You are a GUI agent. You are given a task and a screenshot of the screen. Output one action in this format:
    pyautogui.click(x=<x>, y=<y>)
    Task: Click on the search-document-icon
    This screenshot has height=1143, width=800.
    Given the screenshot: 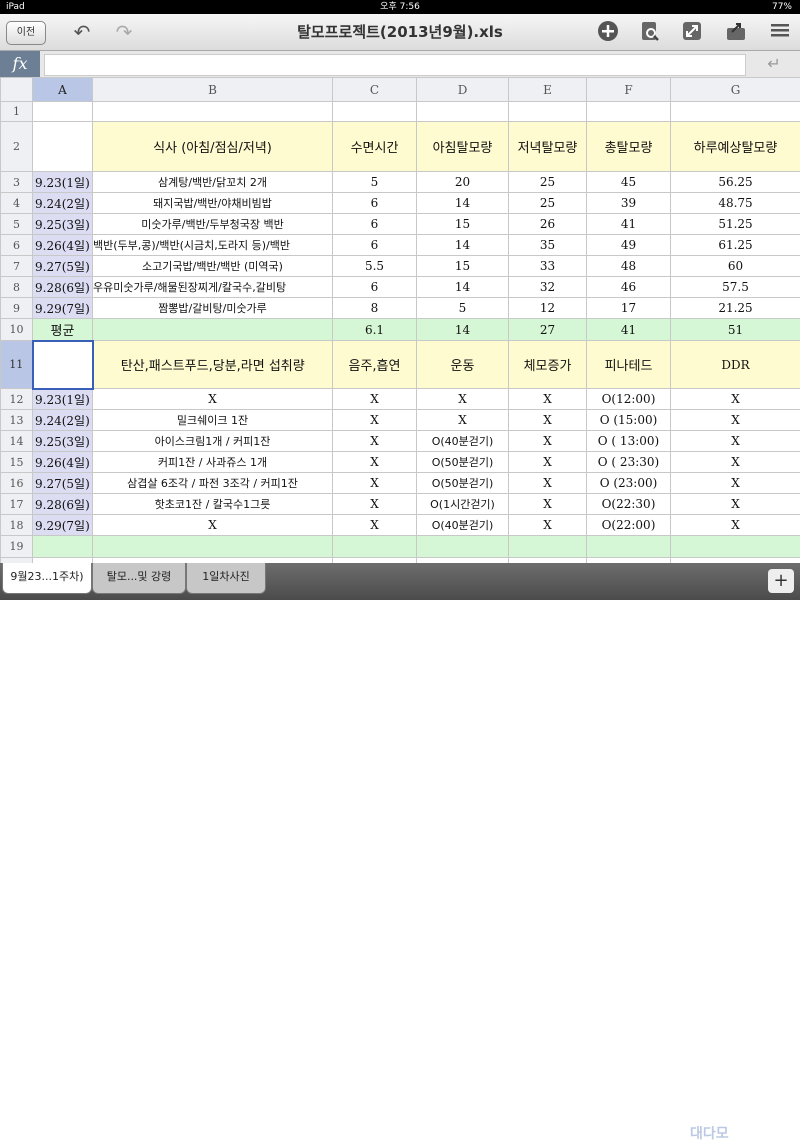 What is the action you would take?
    pyautogui.click(x=650, y=32)
    